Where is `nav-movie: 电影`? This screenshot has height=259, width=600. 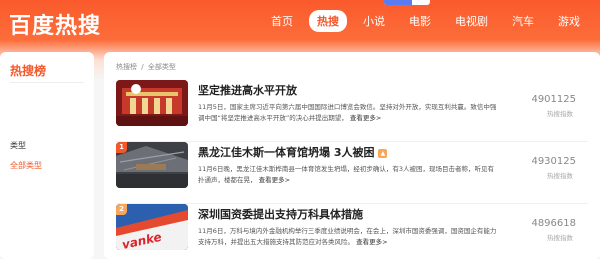
nav-movie: 电影 is located at coordinates (420, 21).